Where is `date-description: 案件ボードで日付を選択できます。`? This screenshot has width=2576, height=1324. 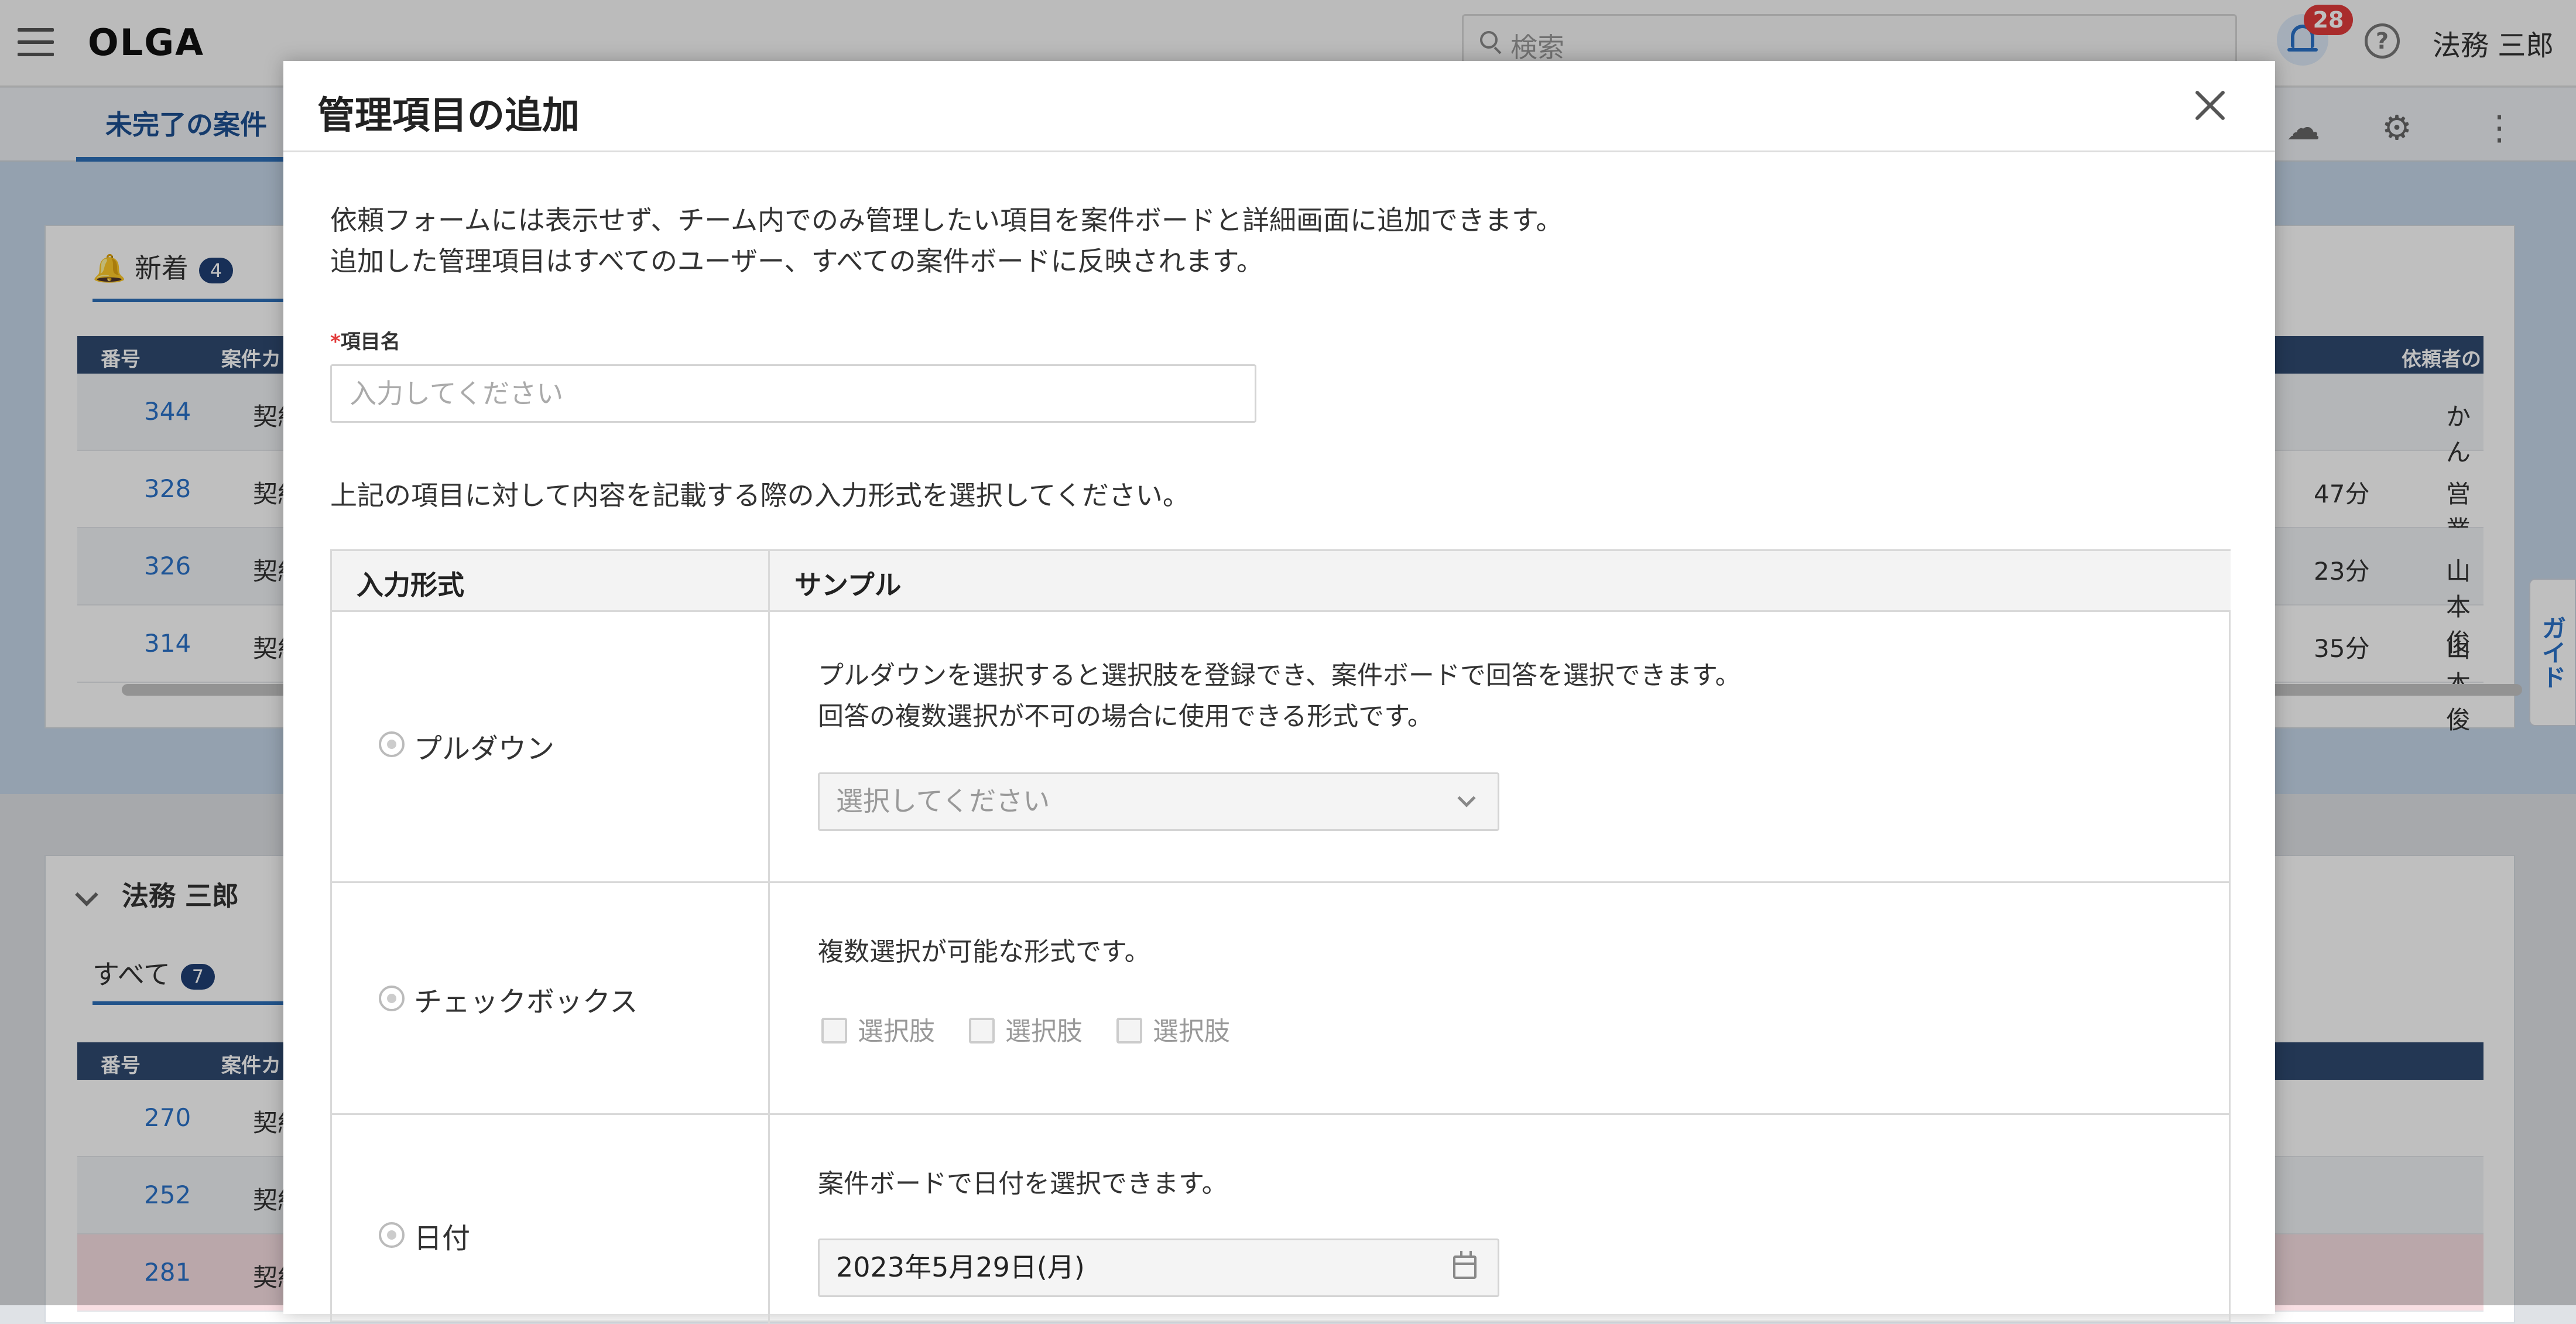
date-description: 案件ボードで日付を選択できます。 is located at coordinates (1023, 1184).